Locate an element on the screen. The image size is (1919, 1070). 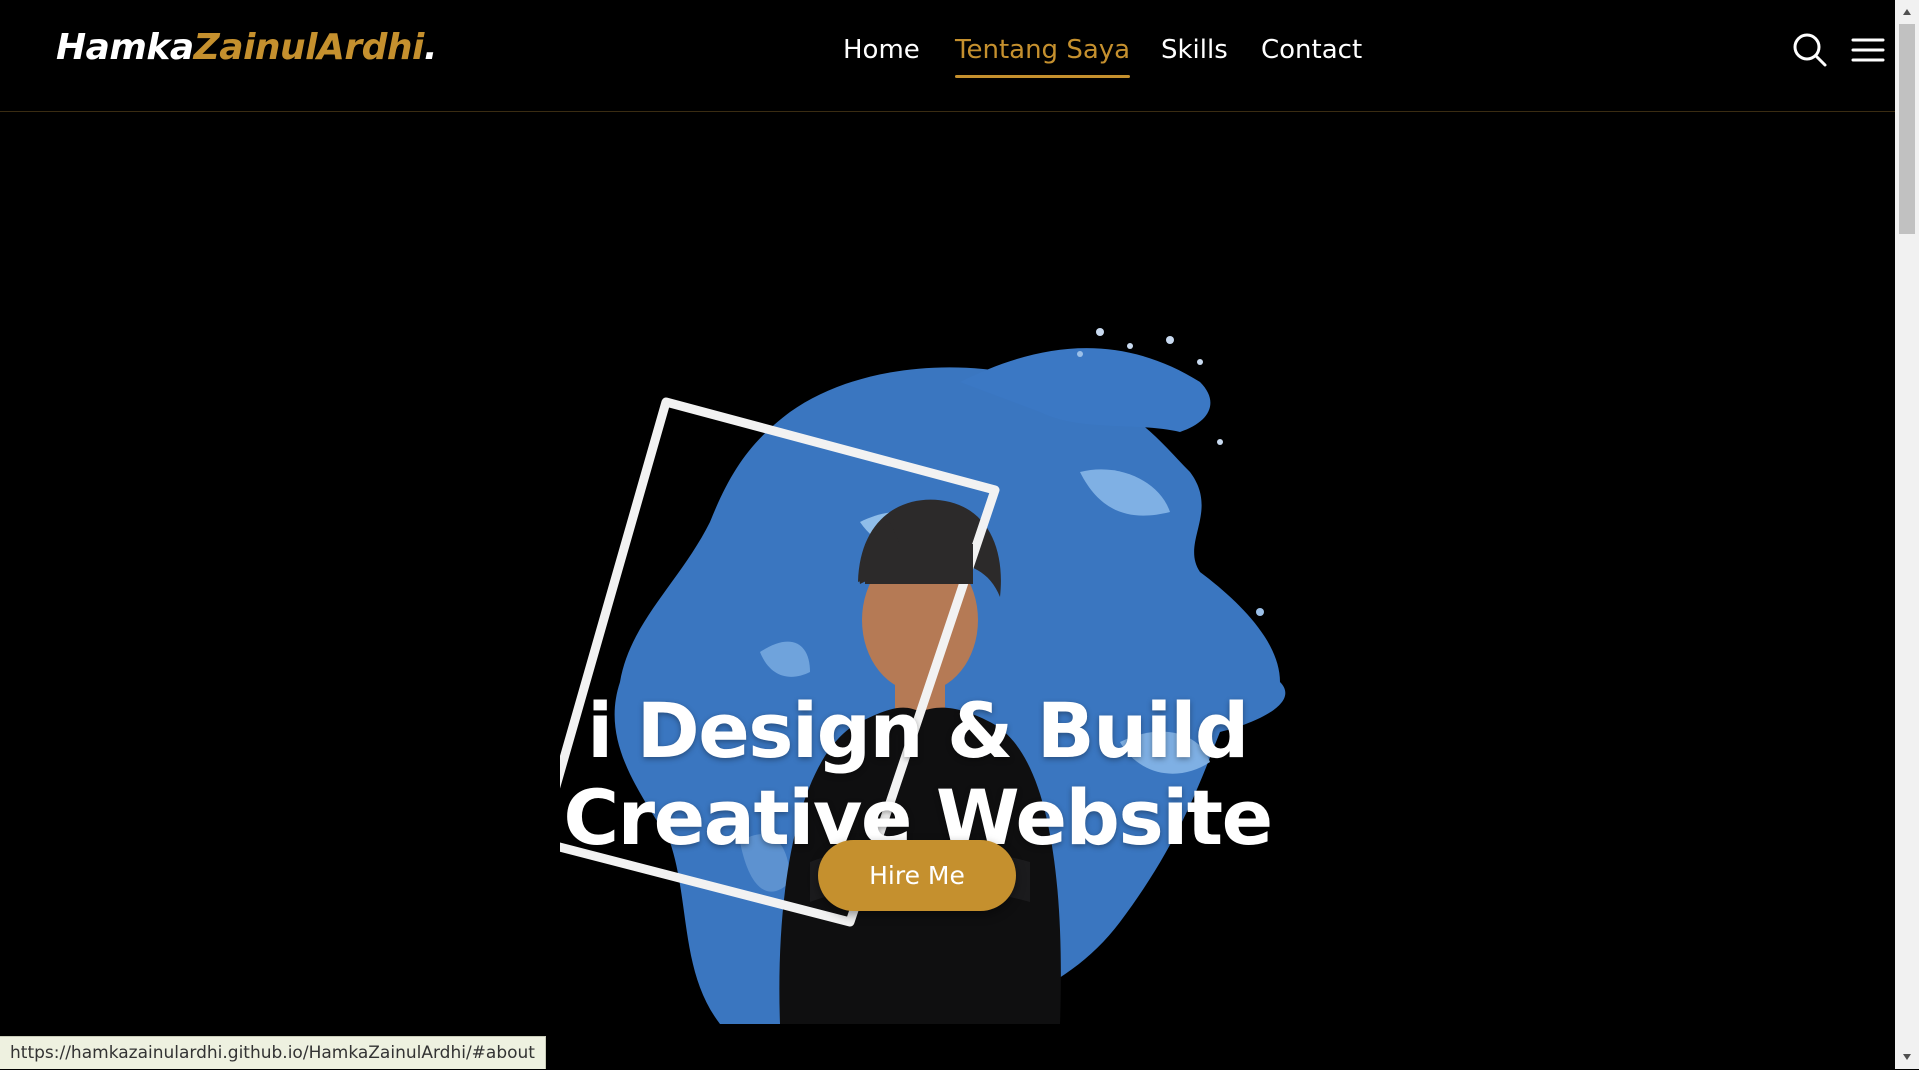
nav-link-tentang-saya: Tentang Saya is located at coordinates (1043, 55).